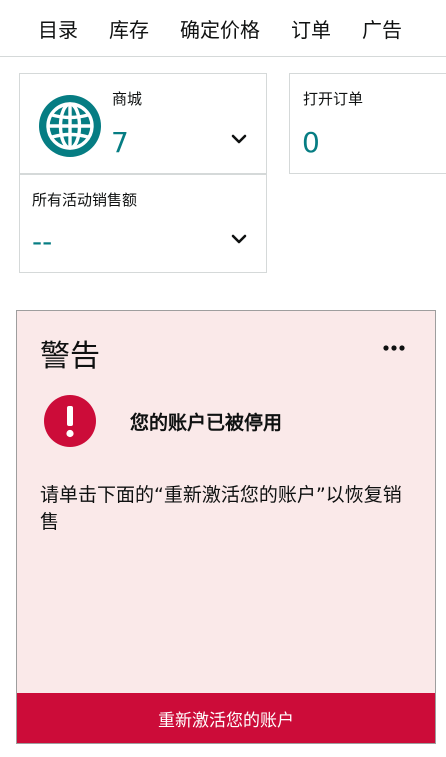 The image size is (446, 757). Describe the element at coordinates (221, 508) in the screenshot. I see `warning-instructions: 请单击下面的“重新激活您的账户”以恢复销售` at that location.